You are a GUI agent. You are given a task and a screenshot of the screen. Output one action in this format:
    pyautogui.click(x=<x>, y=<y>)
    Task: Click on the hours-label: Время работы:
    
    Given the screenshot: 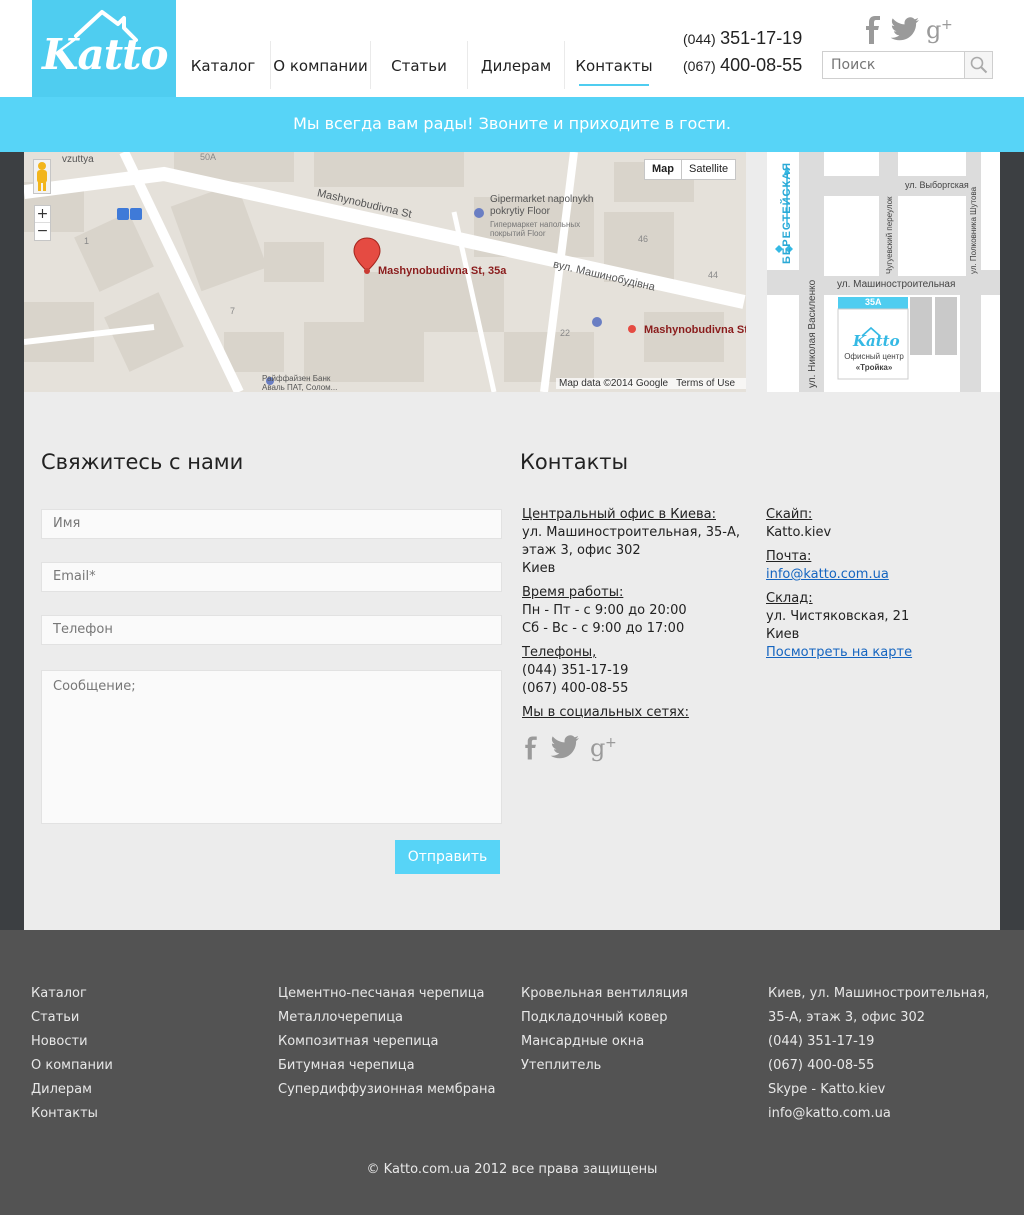 What is the action you would take?
    pyautogui.click(x=573, y=592)
    